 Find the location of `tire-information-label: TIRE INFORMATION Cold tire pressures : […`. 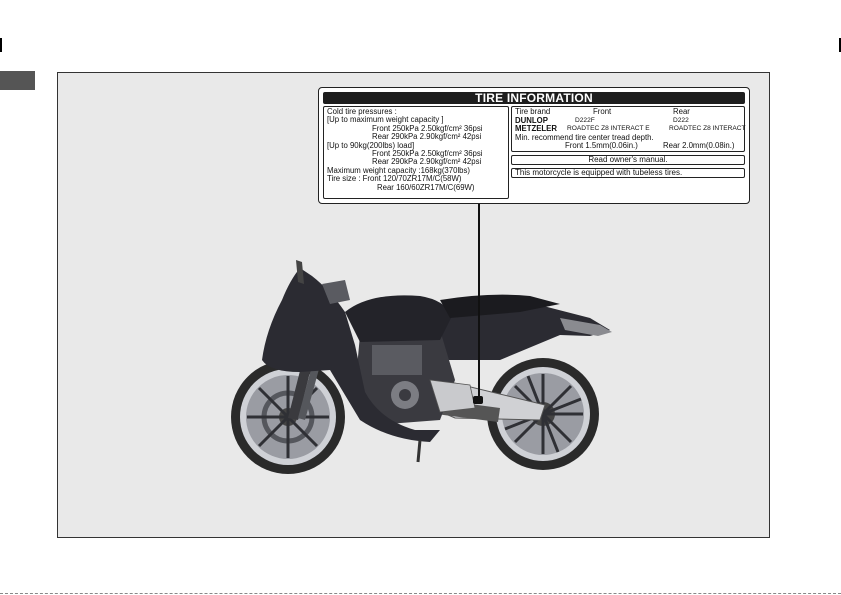

tire-information-label: TIRE INFORMATION Cold tire pressures : [… is located at coordinates (534, 145).